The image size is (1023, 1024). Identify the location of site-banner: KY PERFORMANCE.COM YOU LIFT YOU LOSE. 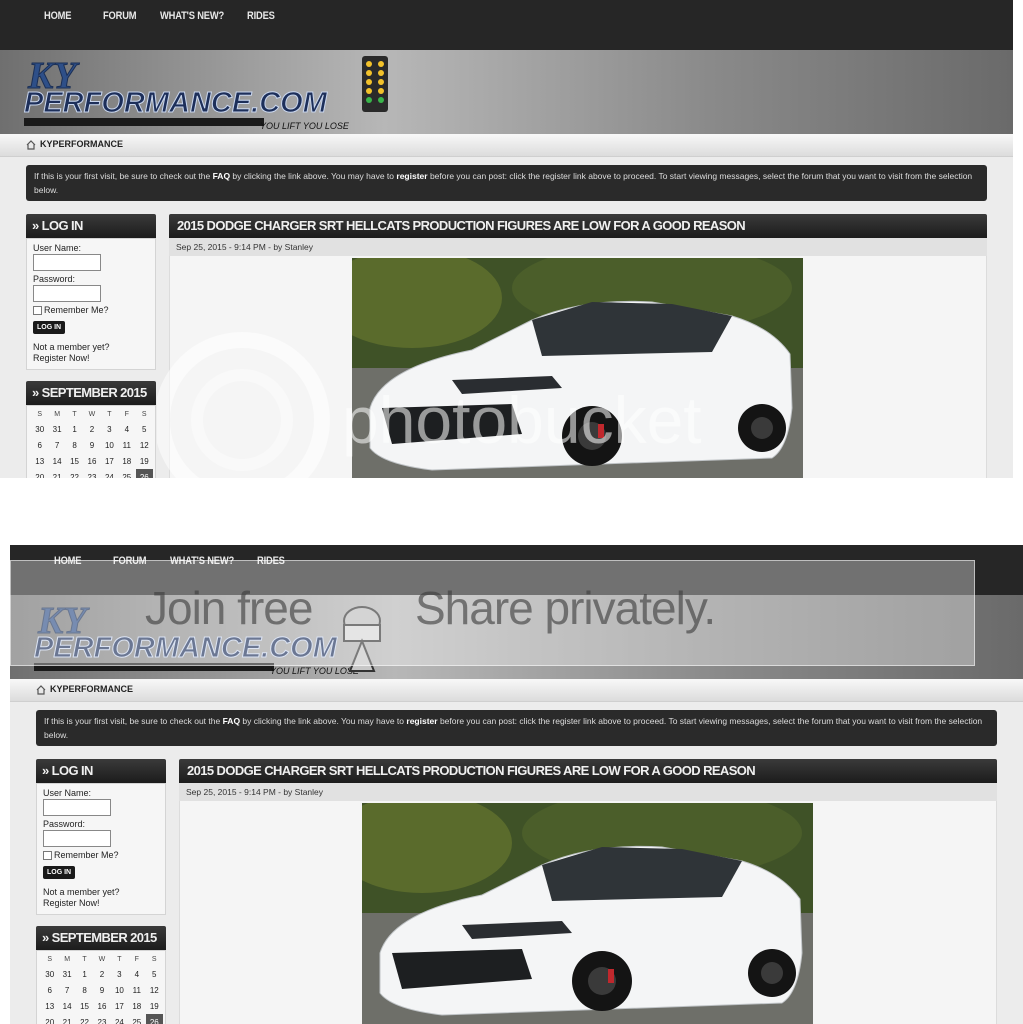
(516, 637).